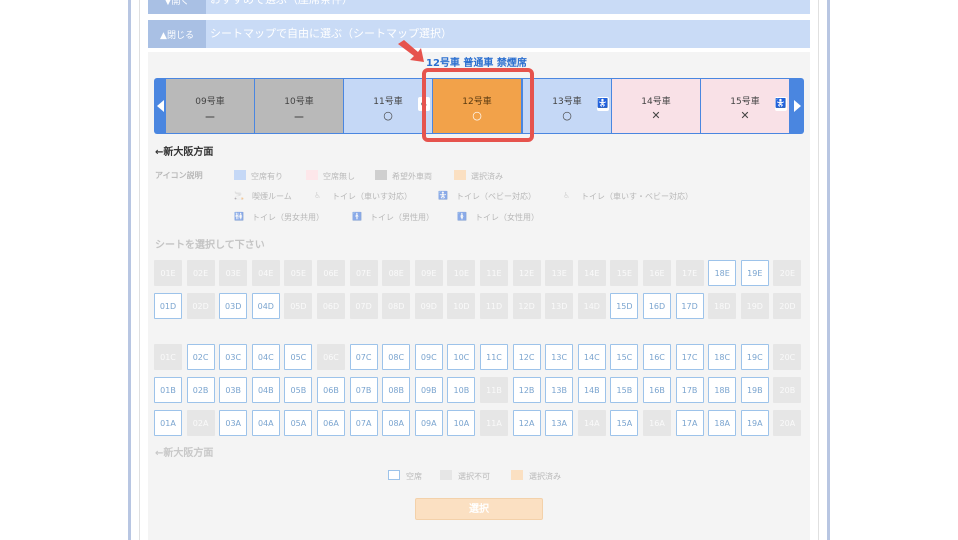  I want to click on seat-11D: 11D, so click(494, 306).